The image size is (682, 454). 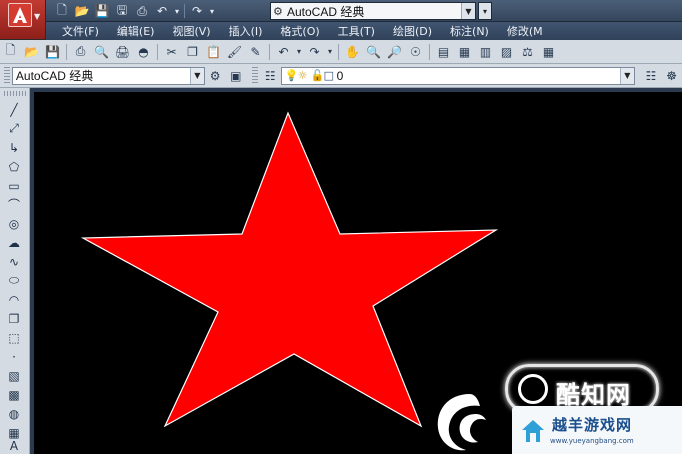 I want to click on markup-icon: ⚖, so click(x=527, y=52).